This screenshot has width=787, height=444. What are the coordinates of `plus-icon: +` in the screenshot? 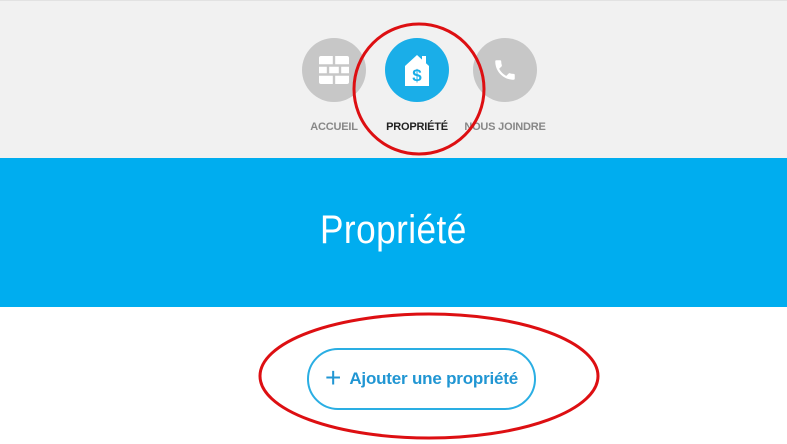 It's located at (333, 377).